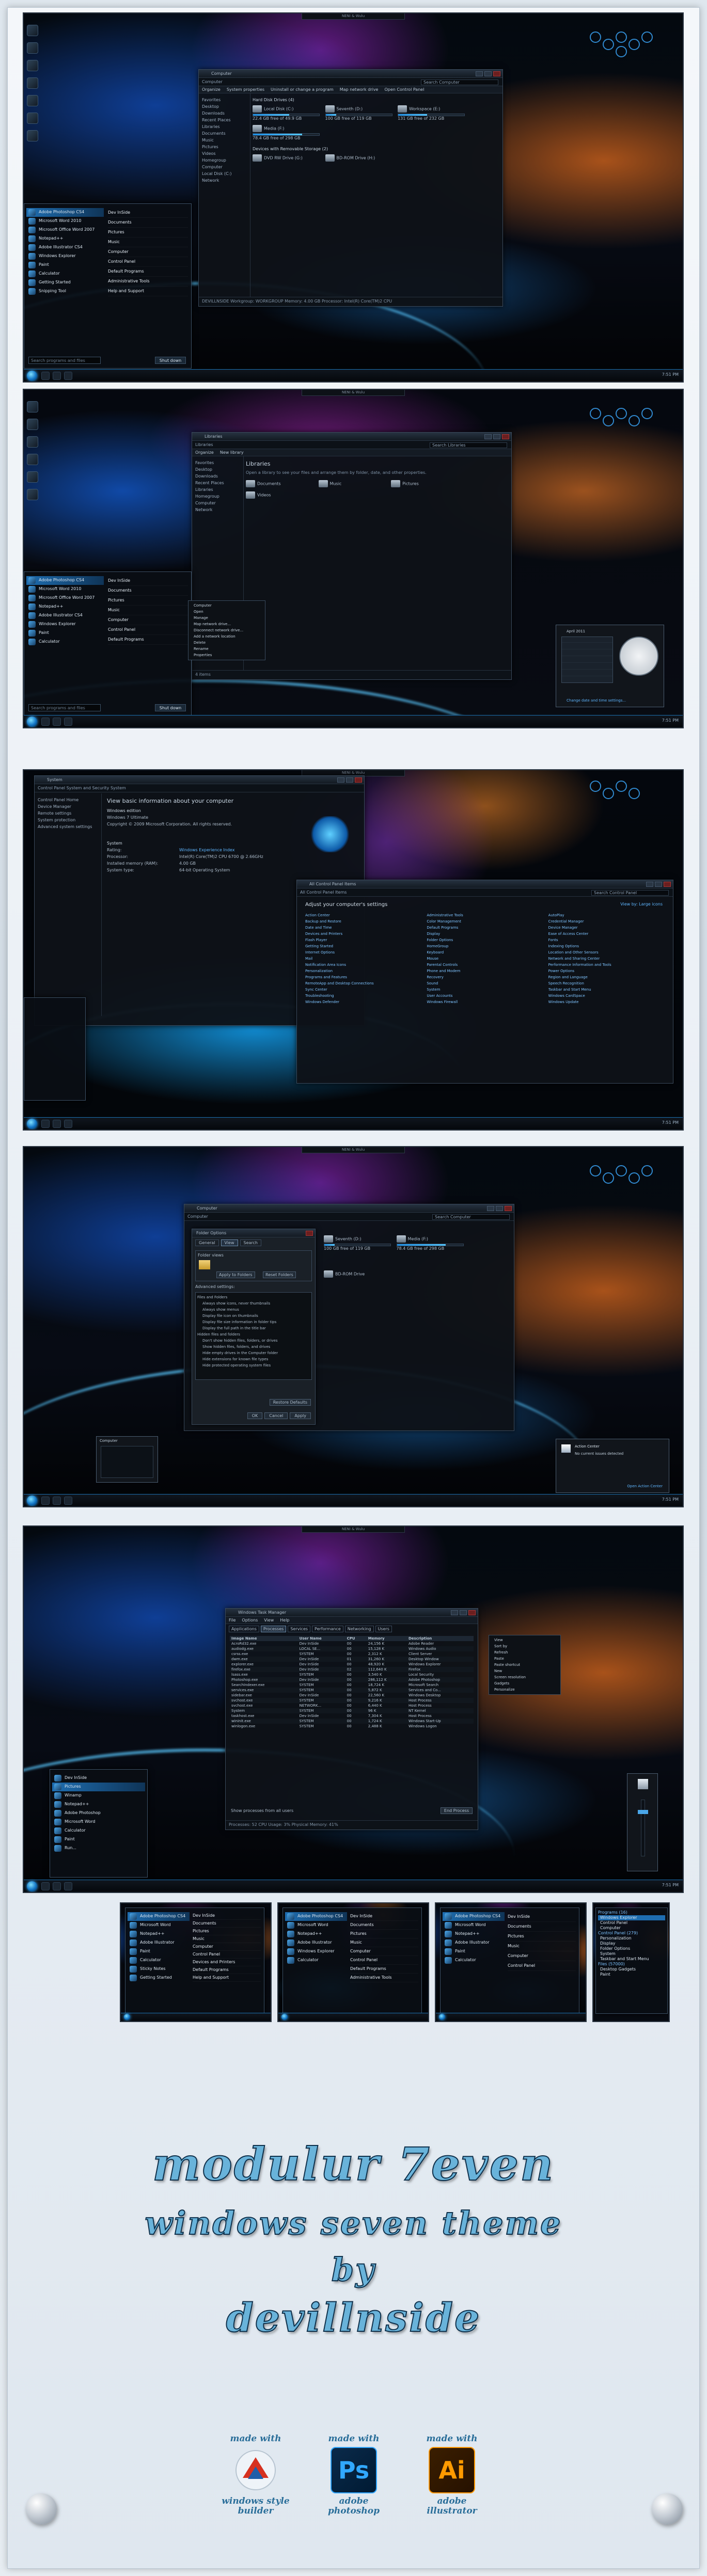  Describe the element at coordinates (159, 1942) in the screenshot. I see `start-program-item: Adobe Illustrator` at that location.